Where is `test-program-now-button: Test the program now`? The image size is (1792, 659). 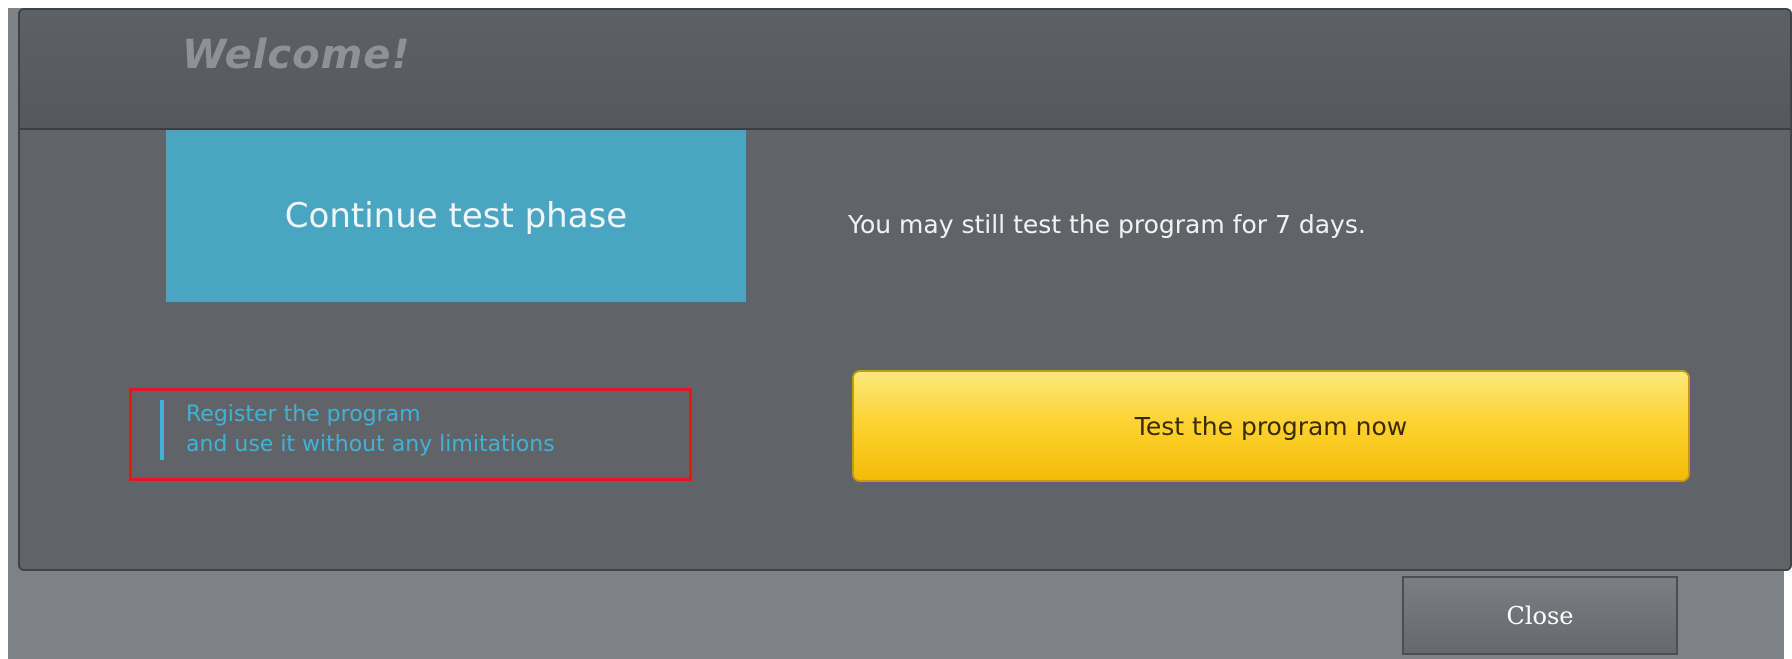 test-program-now-button: Test the program now is located at coordinates (1271, 426).